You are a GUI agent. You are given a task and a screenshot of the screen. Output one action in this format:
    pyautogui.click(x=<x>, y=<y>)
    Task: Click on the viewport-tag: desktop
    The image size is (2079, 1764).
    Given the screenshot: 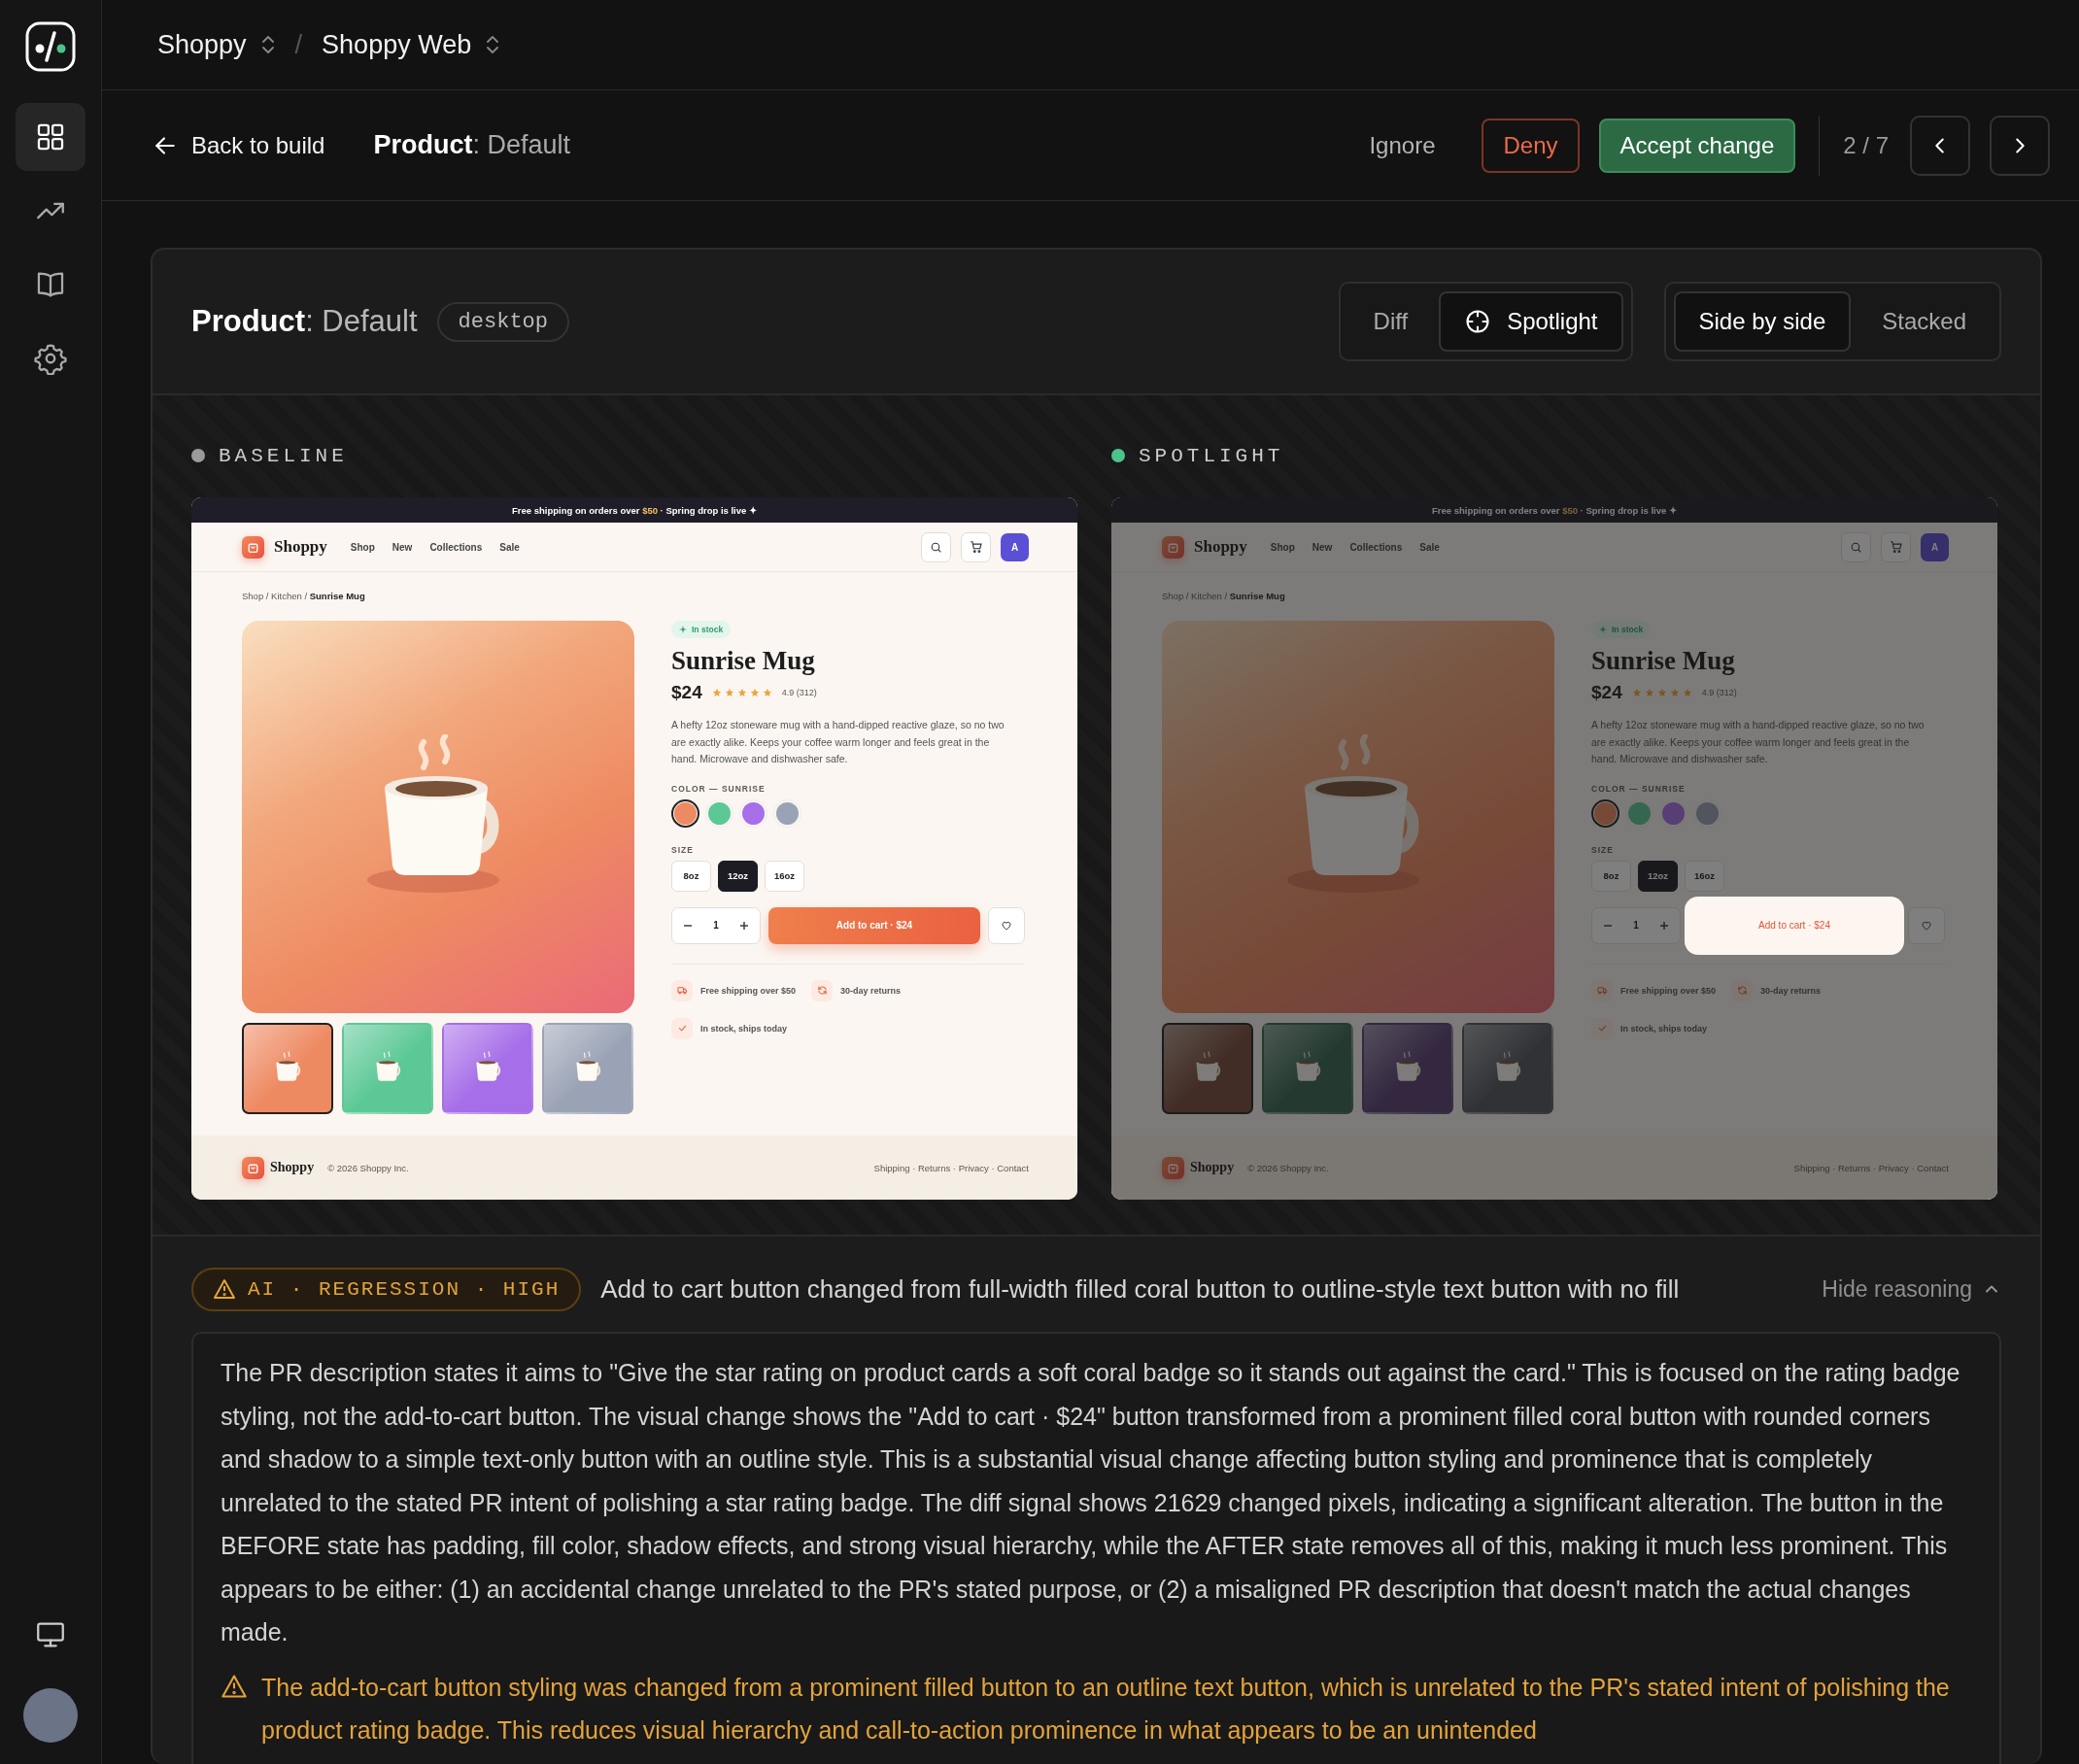 What is the action you would take?
    pyautogui.click(x=502, y=321)
    